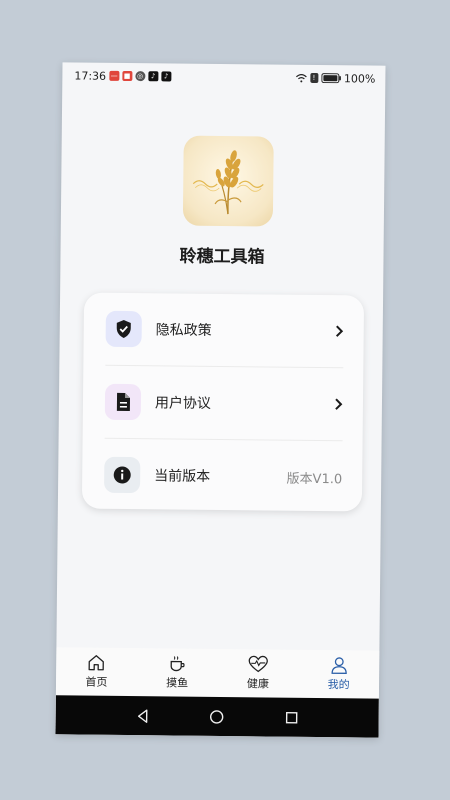 Image resolution: width=450 pixels, height=800 pixels. What do you see at coordinates (177, 664) in the screenshot?
I see `coffee-cup-icon` at bounding box center [177, 664].